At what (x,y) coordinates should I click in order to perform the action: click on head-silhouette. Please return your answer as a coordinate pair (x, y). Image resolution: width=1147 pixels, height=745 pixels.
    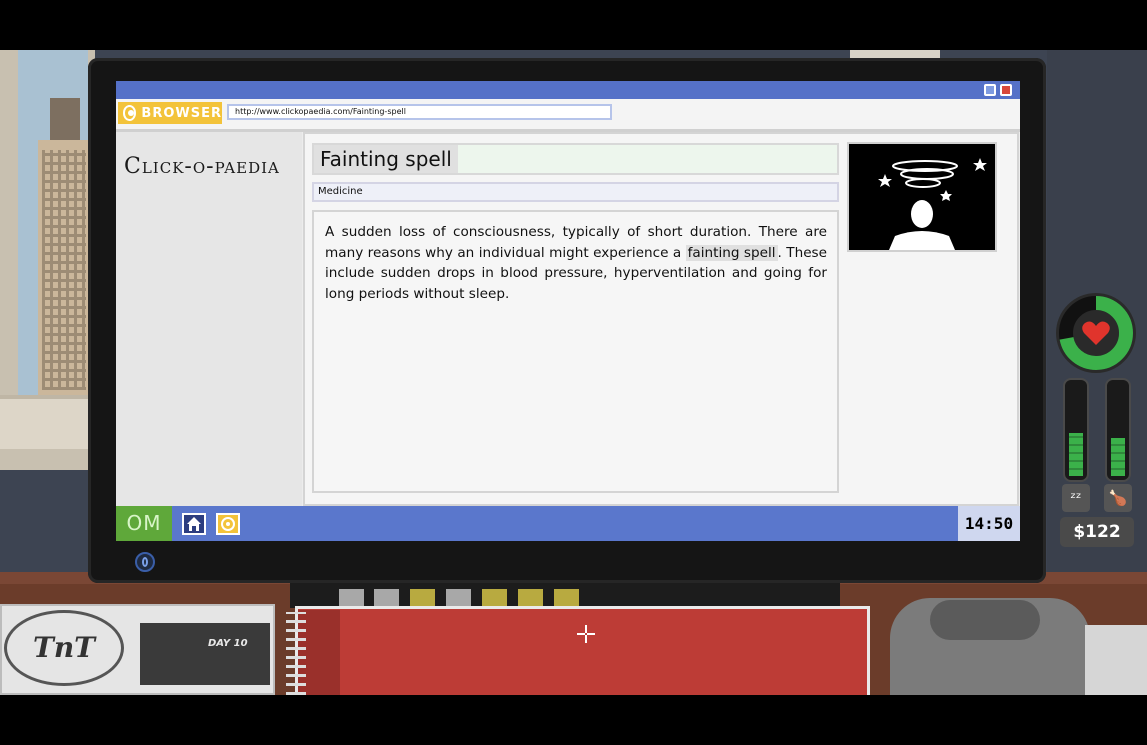
    Looking at the image, I should click on (922, 214).